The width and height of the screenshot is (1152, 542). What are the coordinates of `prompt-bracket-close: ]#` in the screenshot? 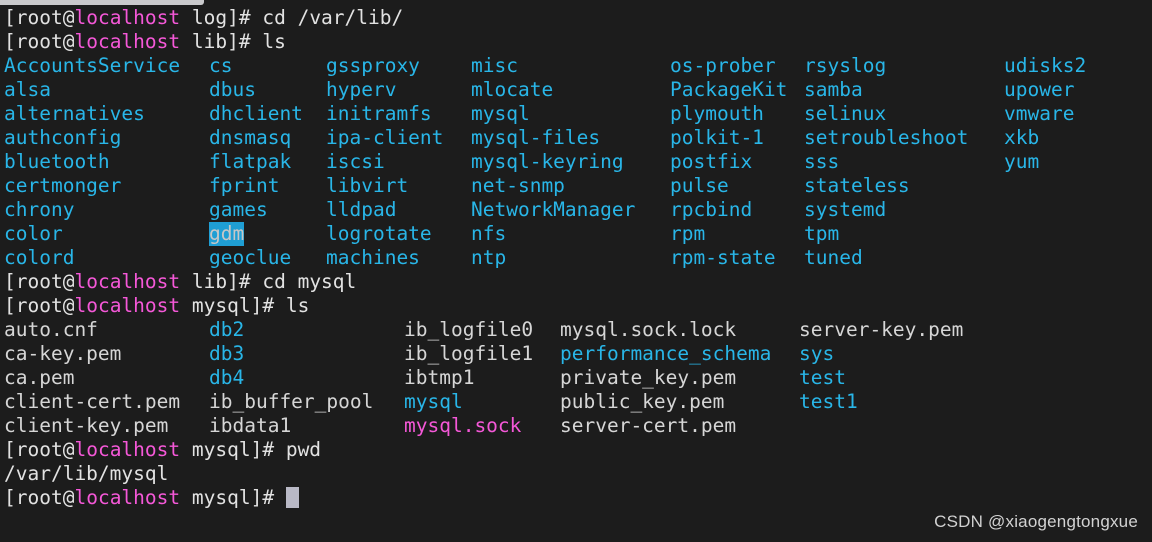 It's located at (245, 41).